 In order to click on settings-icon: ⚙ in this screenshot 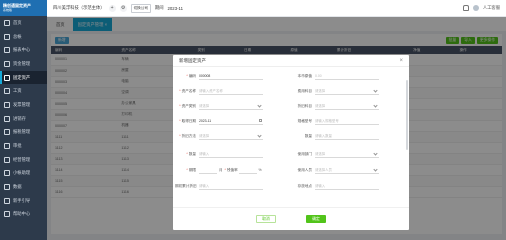, I will do `click(123, 8)`.